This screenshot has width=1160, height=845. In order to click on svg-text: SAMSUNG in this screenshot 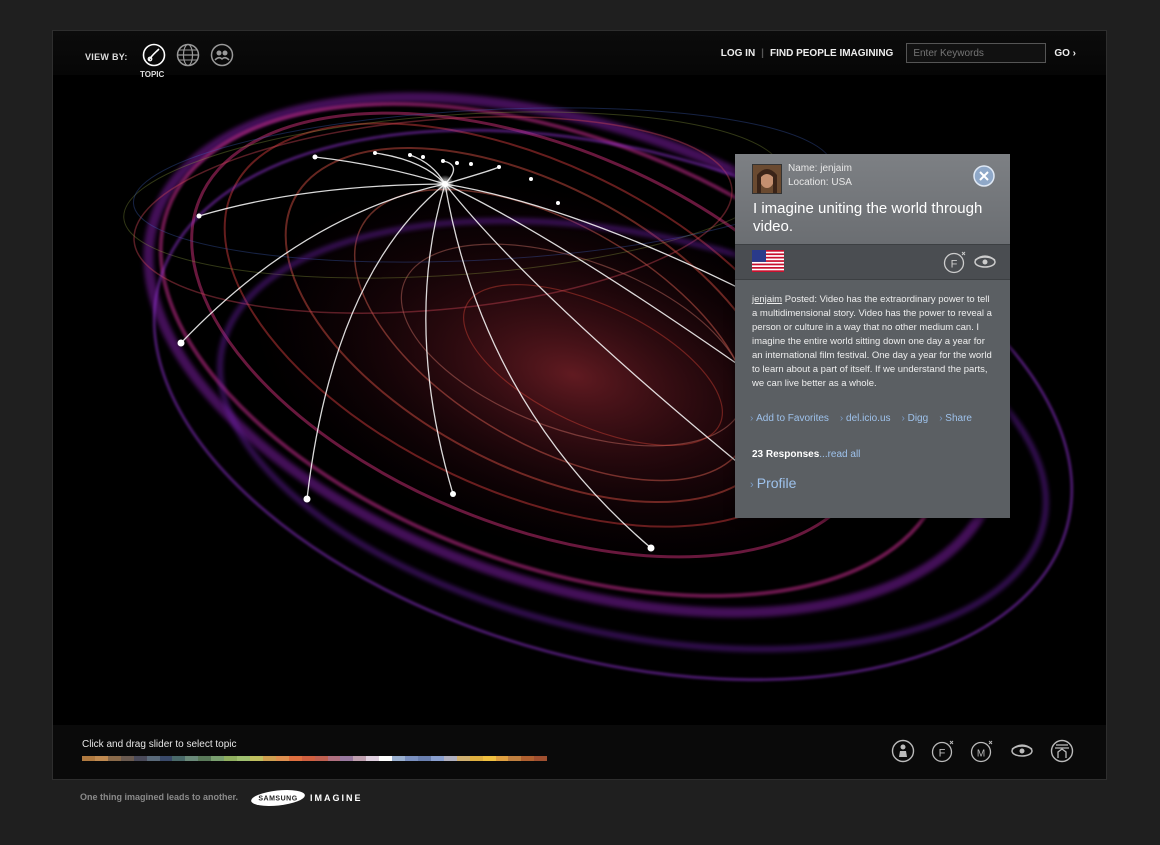, I will do `click(277, 799)`.